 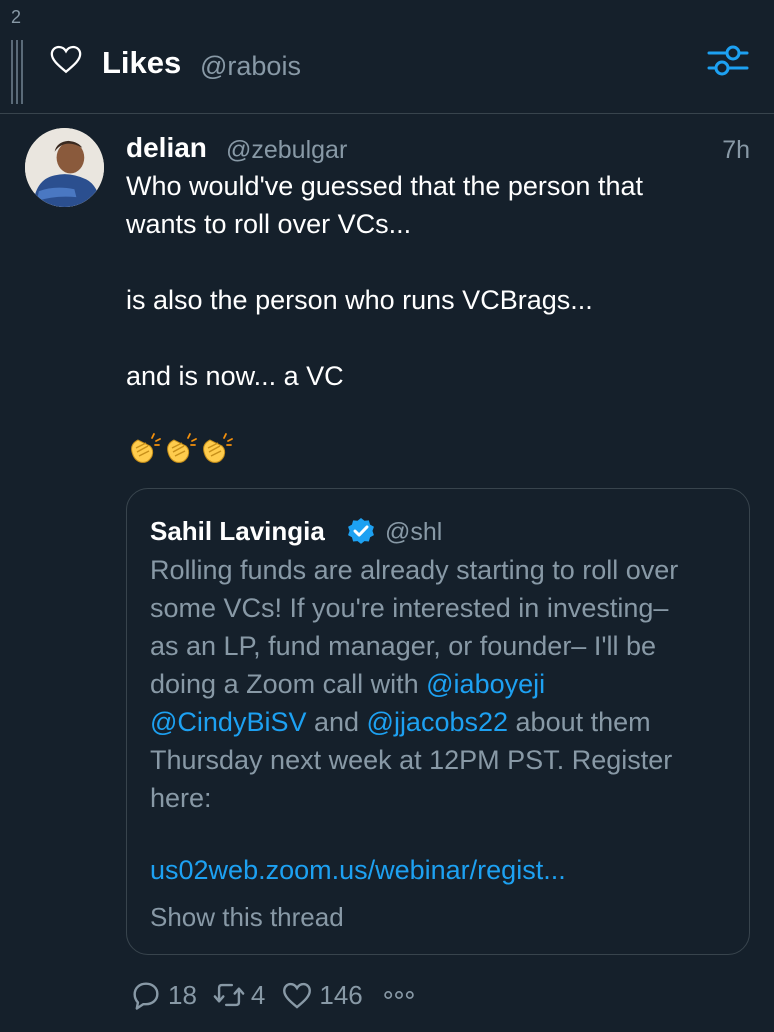 What do you see at coordinates (336, 722) in the screenshot?
I see `quoted-text-segment: and` at bounding box center [336, 722].